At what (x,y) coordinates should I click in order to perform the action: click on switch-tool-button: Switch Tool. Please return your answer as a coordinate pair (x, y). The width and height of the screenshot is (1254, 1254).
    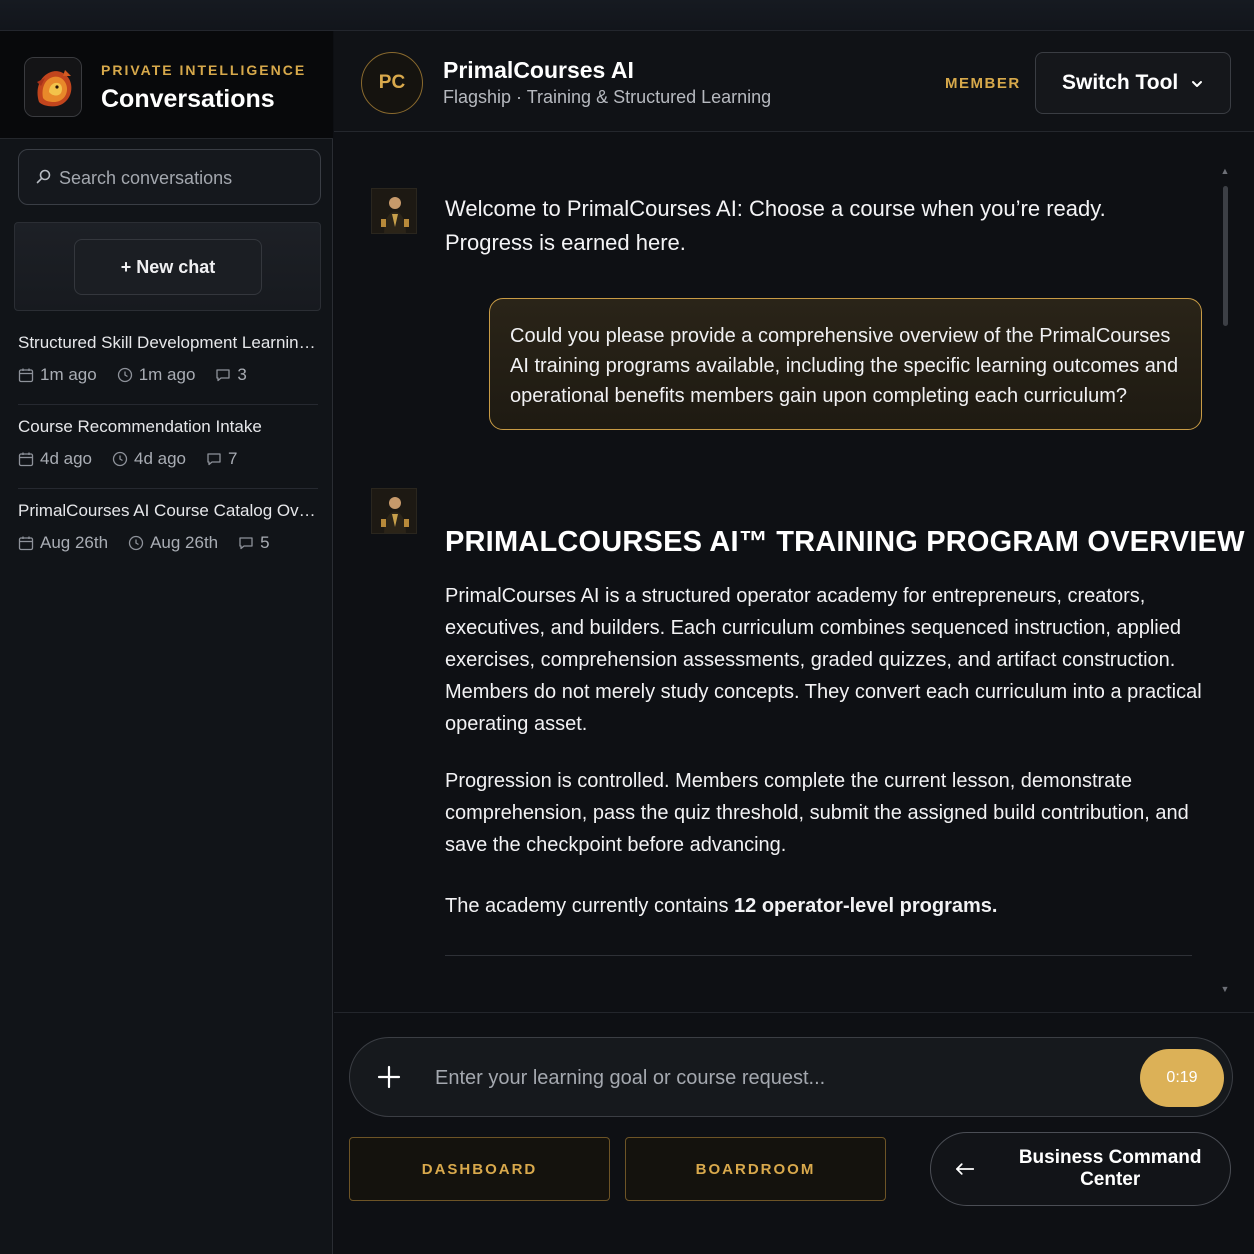
    Looking at the image, I should click on (1133, 83).